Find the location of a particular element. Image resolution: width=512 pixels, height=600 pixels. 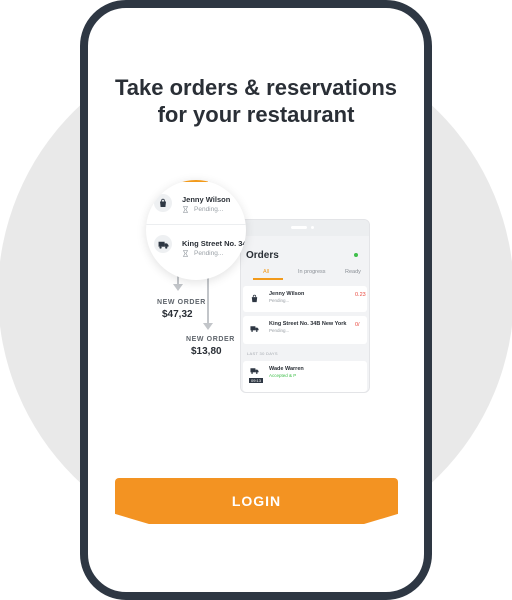

headline-line-1: Take orders & reservations is located at coordinates (256, 87).